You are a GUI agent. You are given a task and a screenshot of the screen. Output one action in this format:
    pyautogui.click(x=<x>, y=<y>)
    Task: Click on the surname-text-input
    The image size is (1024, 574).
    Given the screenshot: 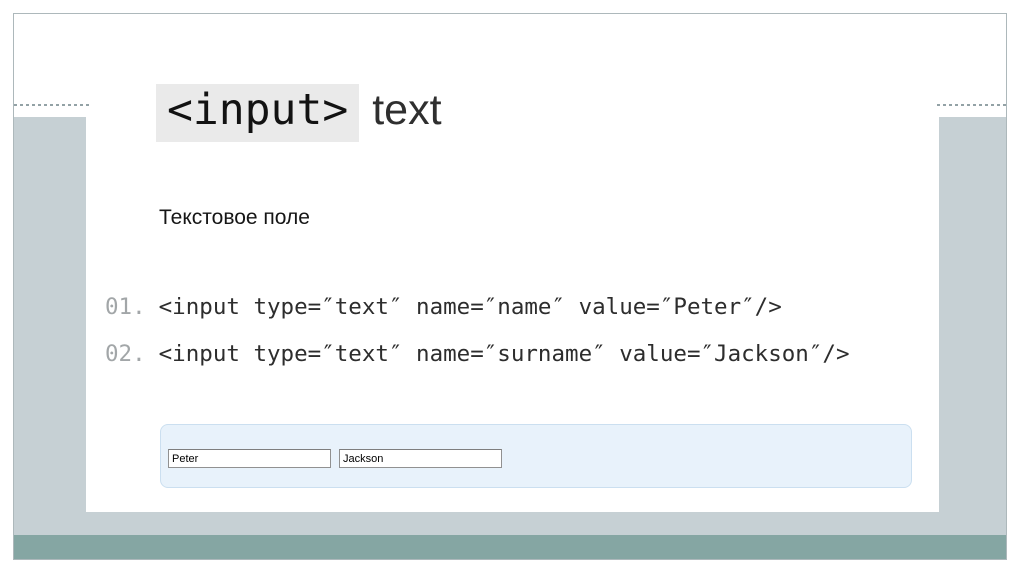 What is the action you would take?
    pyautogui.click(x=420, y=458)
    